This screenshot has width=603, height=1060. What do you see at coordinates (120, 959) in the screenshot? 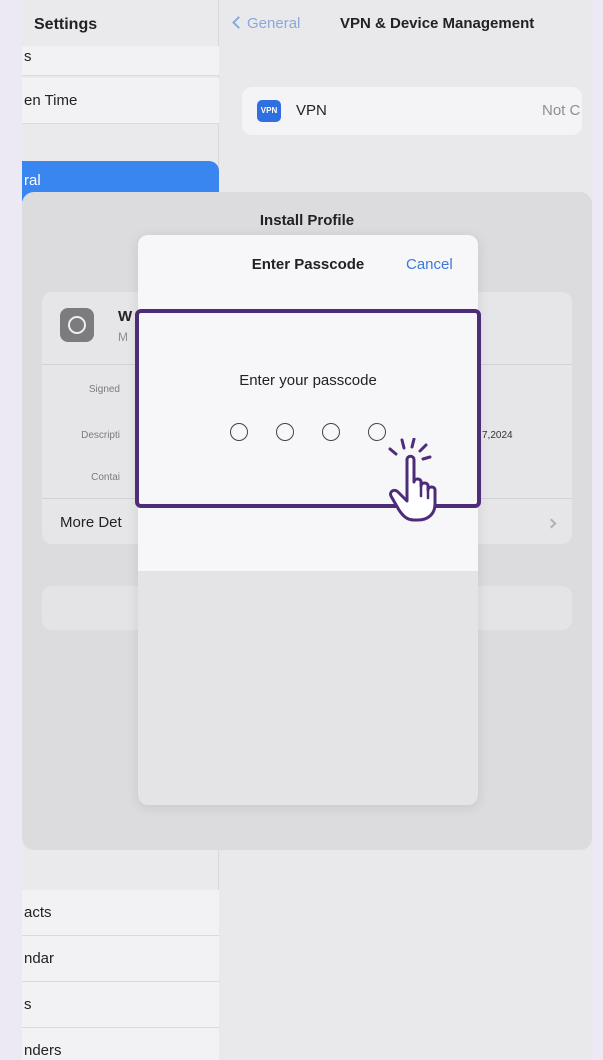
I see `sidebar-item-calendar: ndar` at bounding box center [120, 959].